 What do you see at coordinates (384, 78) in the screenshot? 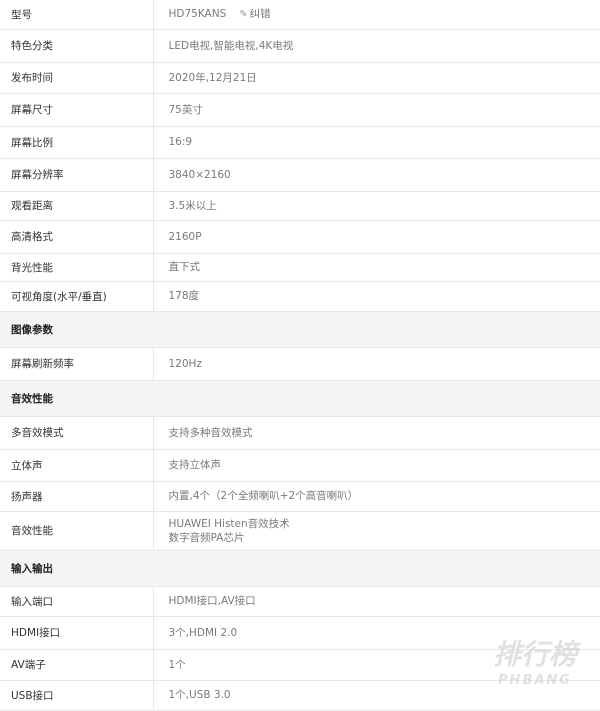
I see `spec-value: 2020年,12月21日` at bounding box center [384, 78].